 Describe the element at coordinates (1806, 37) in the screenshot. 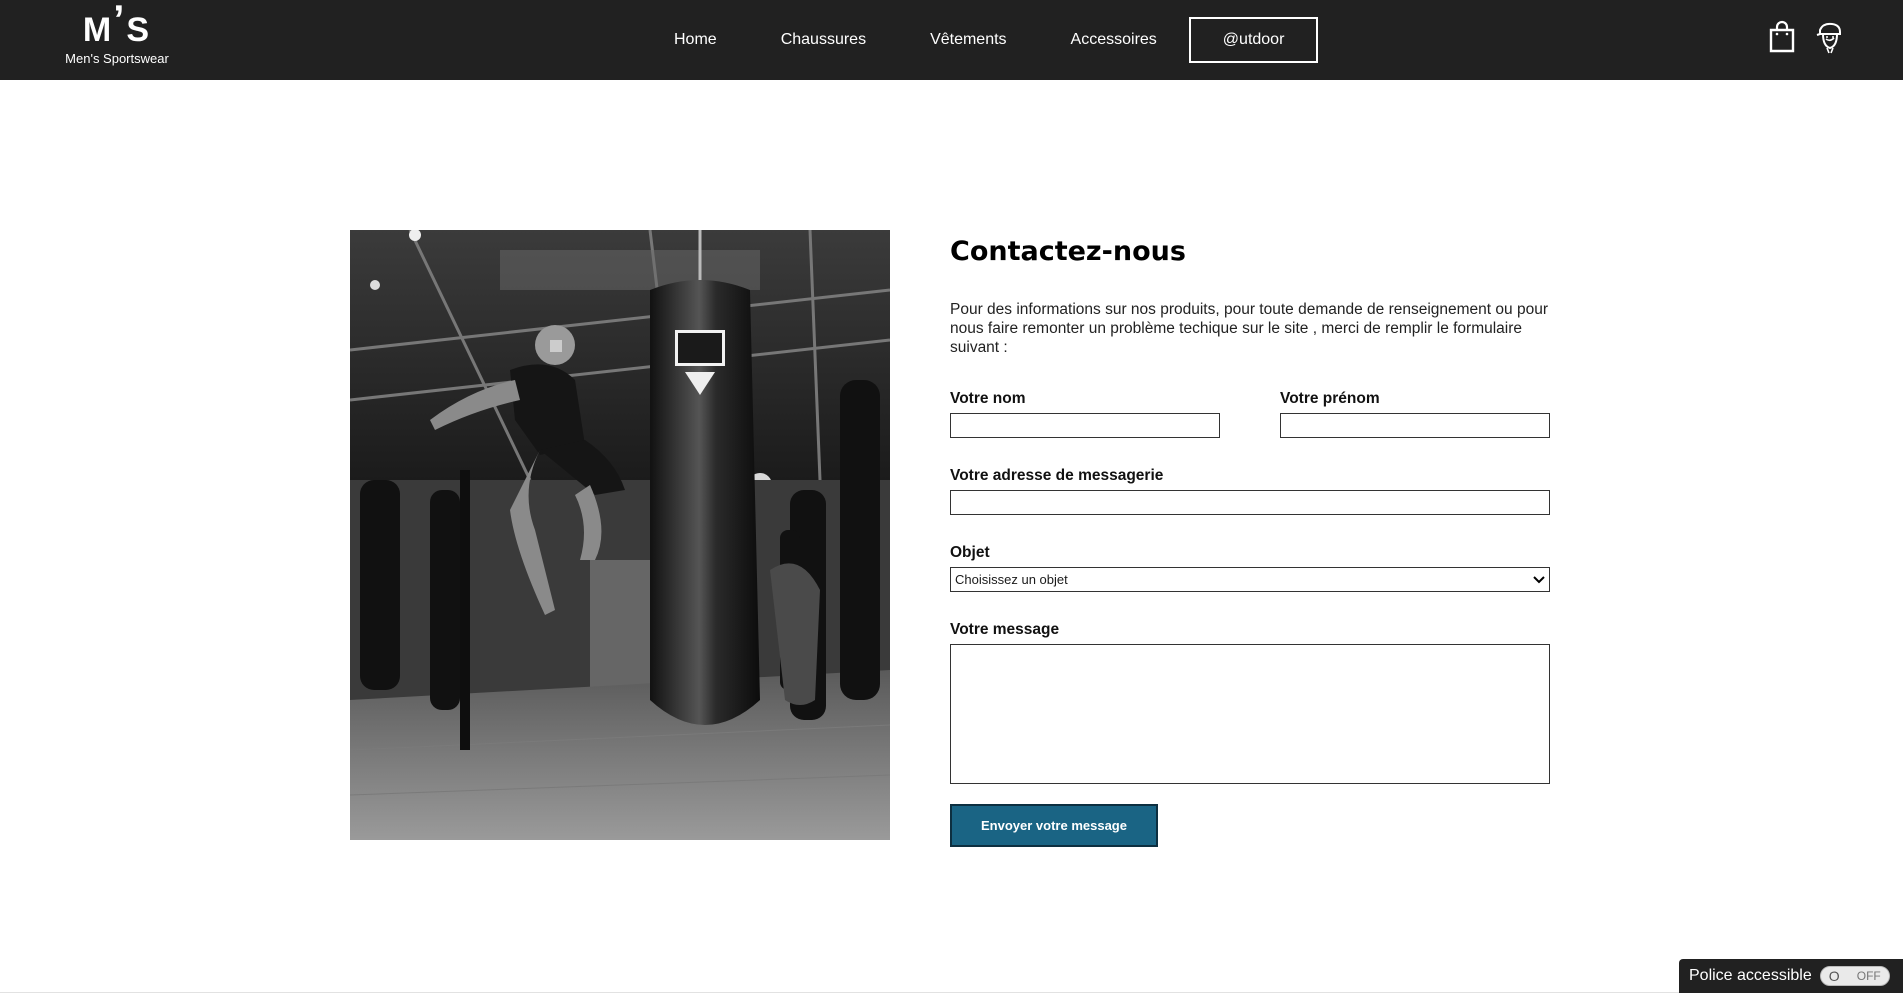

I see `header-icons` at that location.